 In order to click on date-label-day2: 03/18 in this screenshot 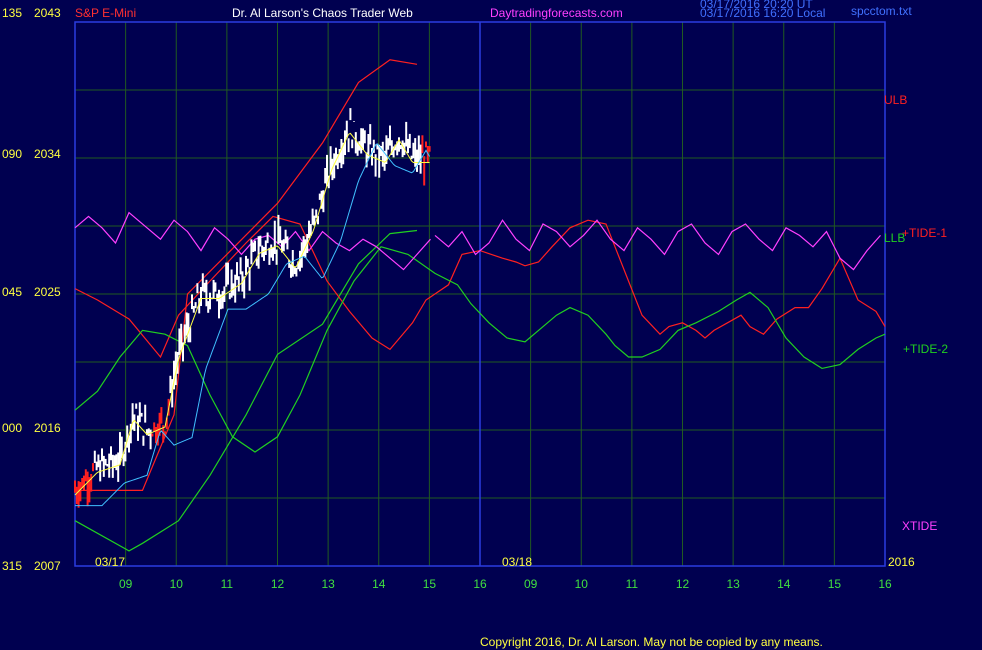, I will do `click(517, 562)`.